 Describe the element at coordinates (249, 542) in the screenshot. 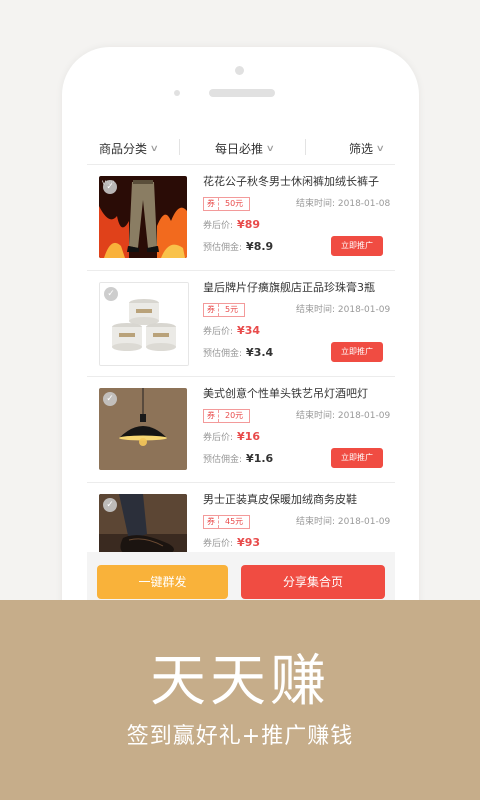

I see `price-value: ¥93` at that location.